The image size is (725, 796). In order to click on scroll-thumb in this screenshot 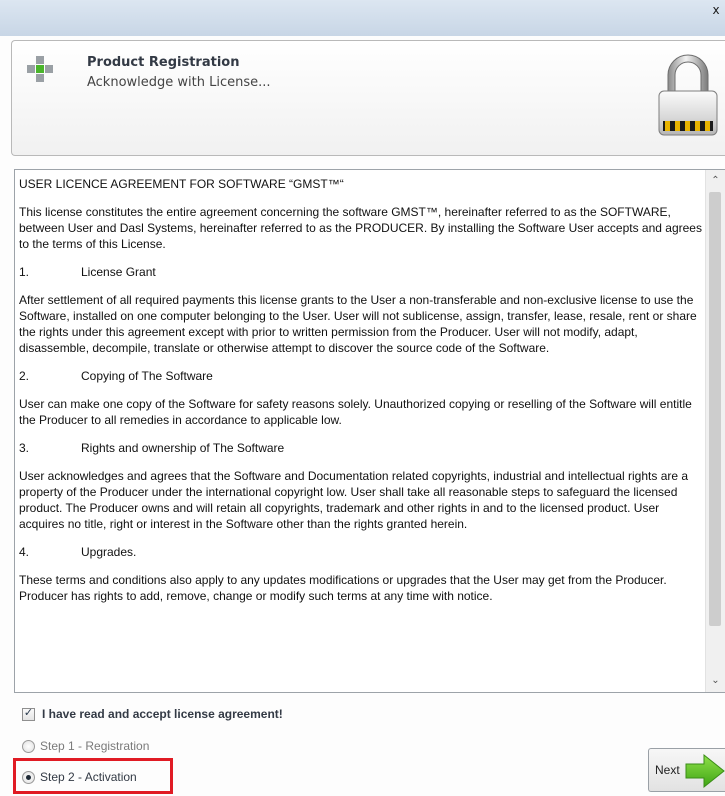, I will do `click(715, 409)`.